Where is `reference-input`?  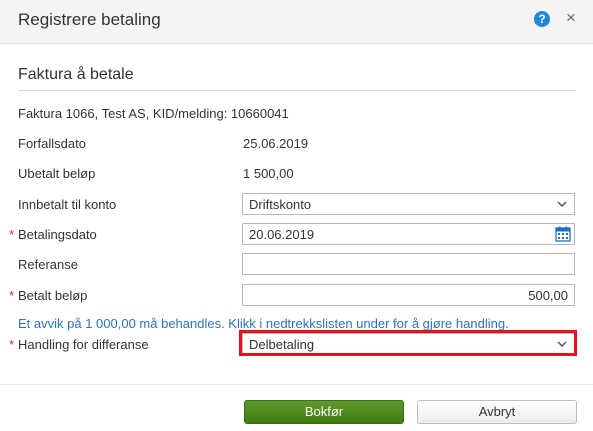 reference-input is located at coordinates (408, 264).